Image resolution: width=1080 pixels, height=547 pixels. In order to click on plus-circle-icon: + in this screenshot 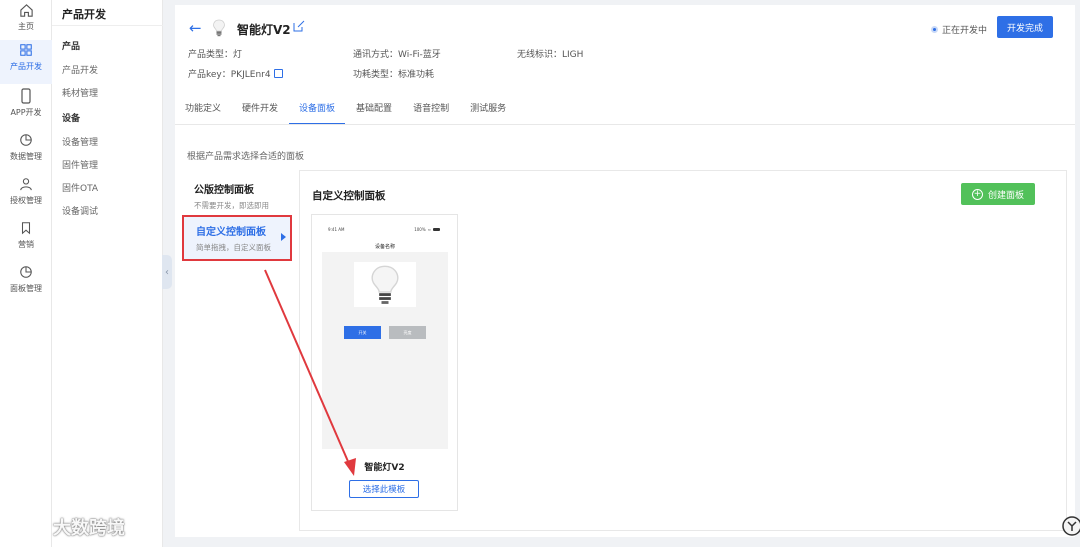, I will do `click(977, 194)`.